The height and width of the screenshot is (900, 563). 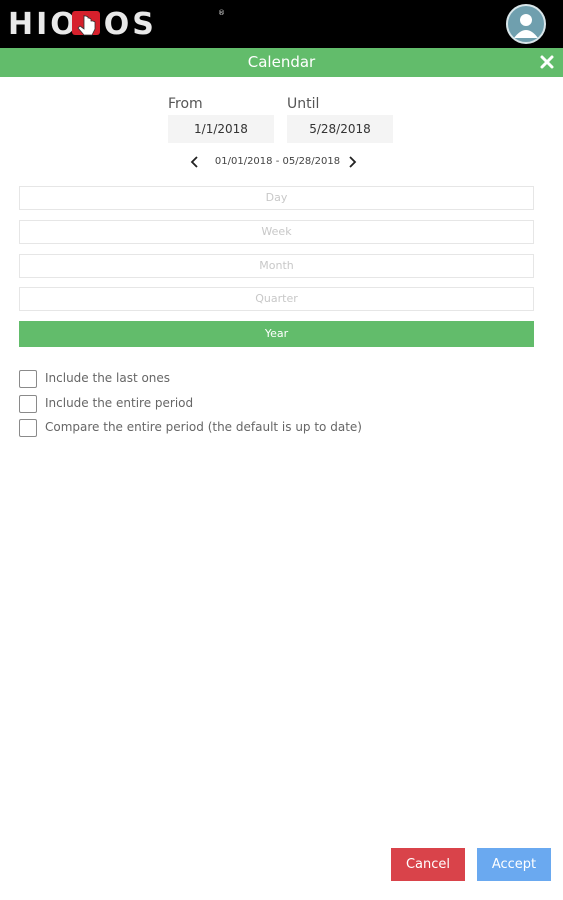 I want to click on include-last-ones-label: Include the last ones, so click(x=108, y=378).